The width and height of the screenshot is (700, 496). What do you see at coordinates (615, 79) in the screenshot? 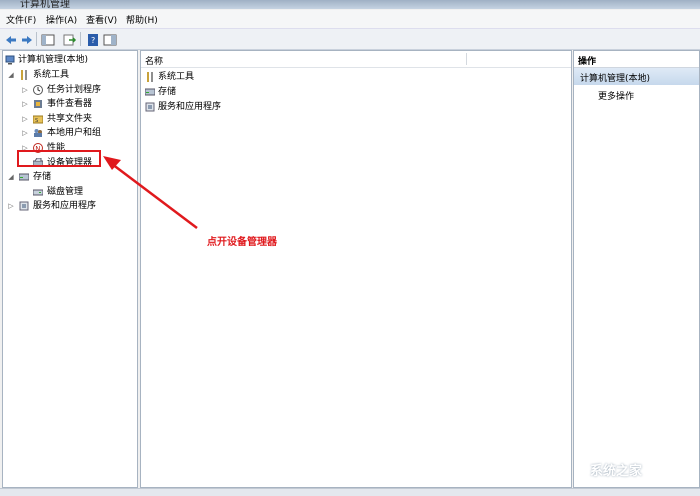
I see `actions-section-label: 计算机管理(本地)` at bounding box center [615, 79].